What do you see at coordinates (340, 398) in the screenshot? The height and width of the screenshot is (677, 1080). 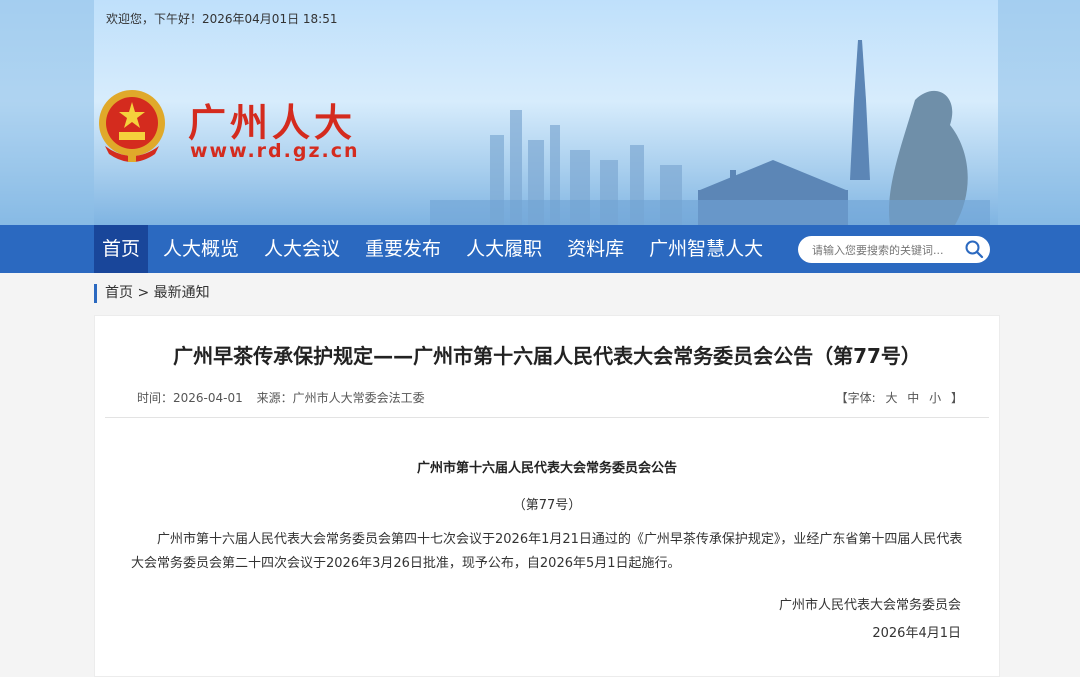 I see `article-source: 来源：广州市人大常委会法工委` at bounding box center [340, 398].